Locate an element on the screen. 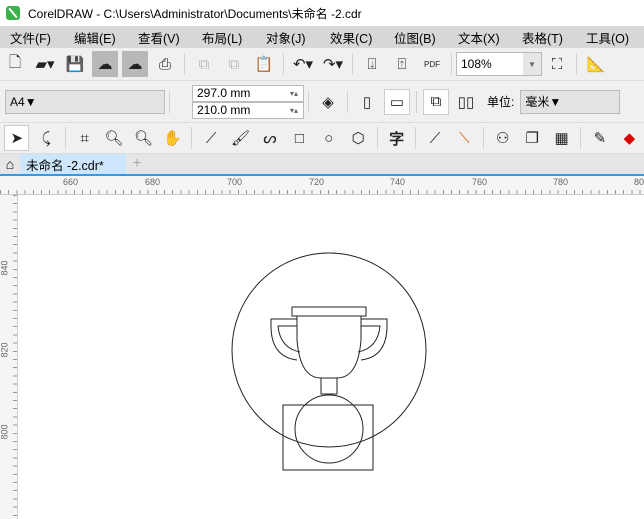  ellipse-tool-icon: ○ is located at coordinates (328, 138).